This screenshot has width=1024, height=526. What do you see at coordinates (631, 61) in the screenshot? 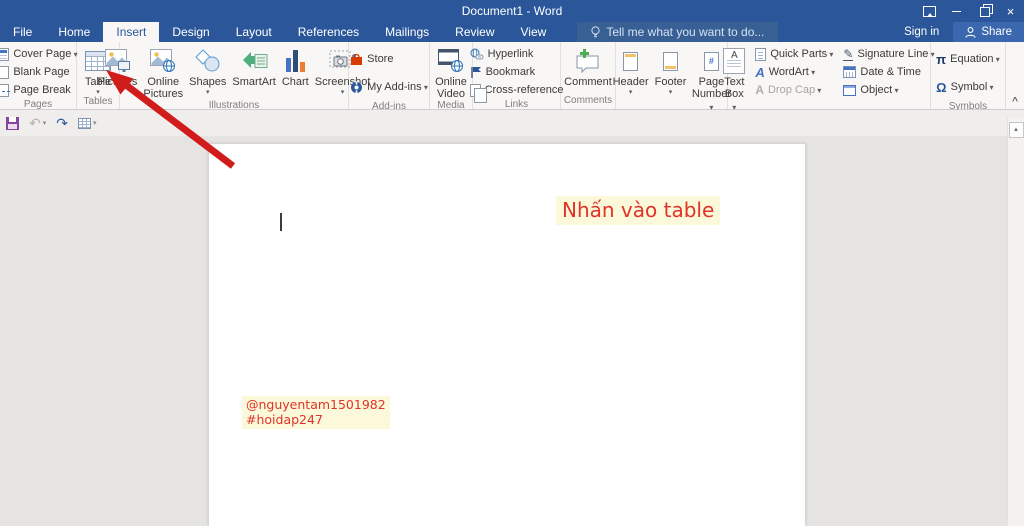
I see `header-icon` at bounding box center [631, 61].